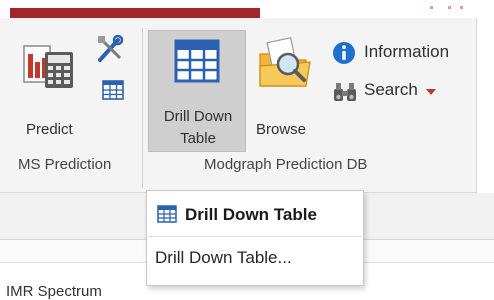 This screenshot has height=300, width=494. Describe the element at coordinates (450, 9) in the screenshot. I see `title-strip-marks` at that location.